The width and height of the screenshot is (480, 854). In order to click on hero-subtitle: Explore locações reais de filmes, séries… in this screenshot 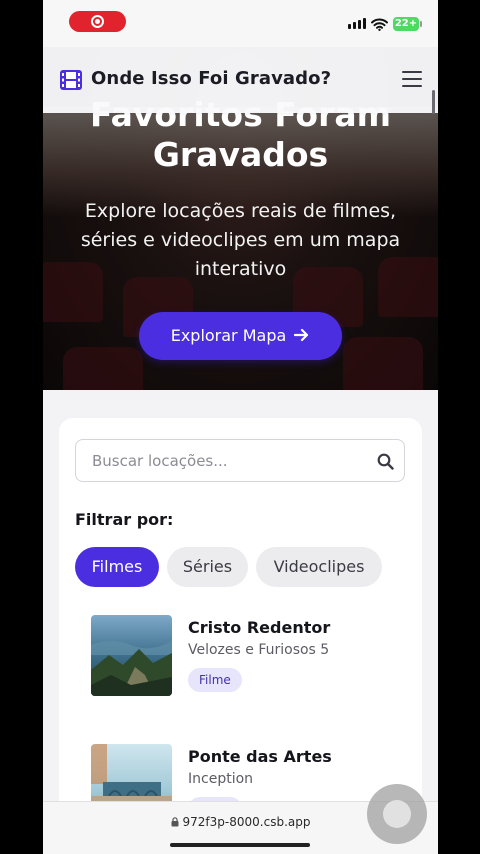, I will do `click(240, 240)`.